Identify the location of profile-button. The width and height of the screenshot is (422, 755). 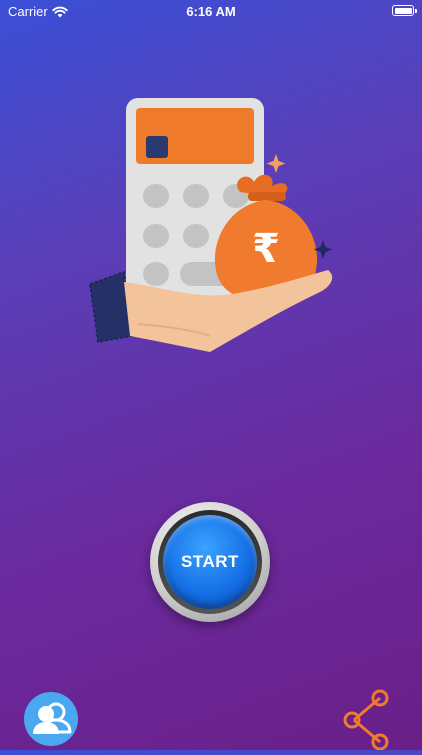
(51, 719).